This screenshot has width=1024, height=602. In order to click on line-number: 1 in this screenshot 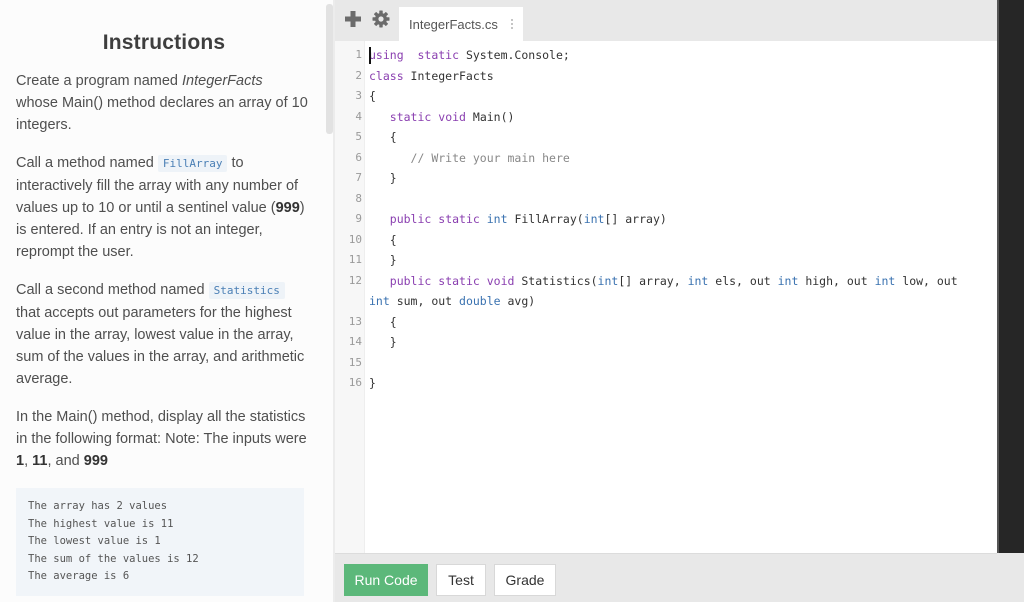, I will do `click(358, 54)`.